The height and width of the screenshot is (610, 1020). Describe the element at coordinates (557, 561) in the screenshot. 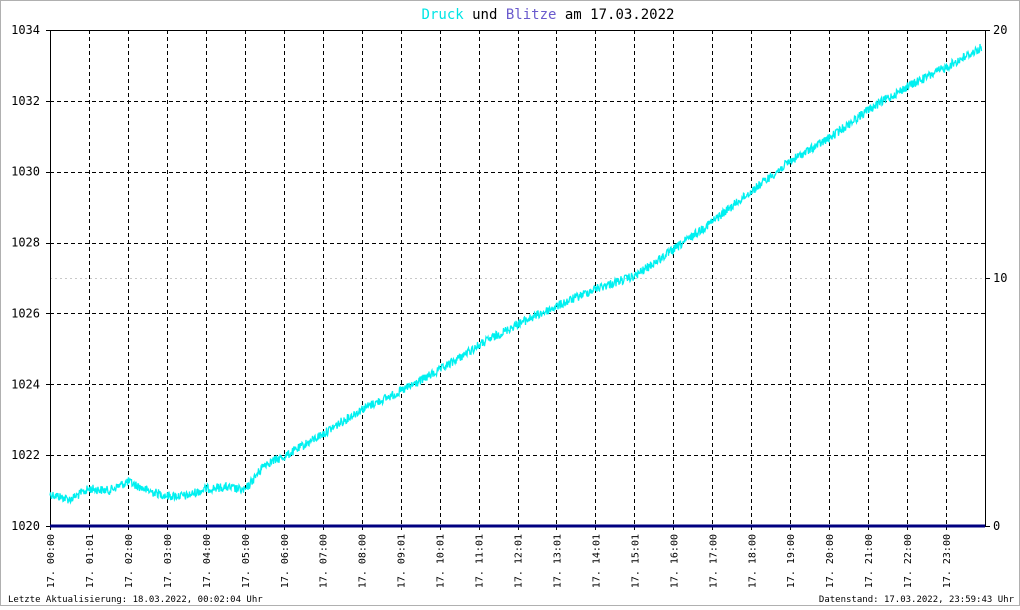

I see `x-tick-label: 17. 13:01` at that location.